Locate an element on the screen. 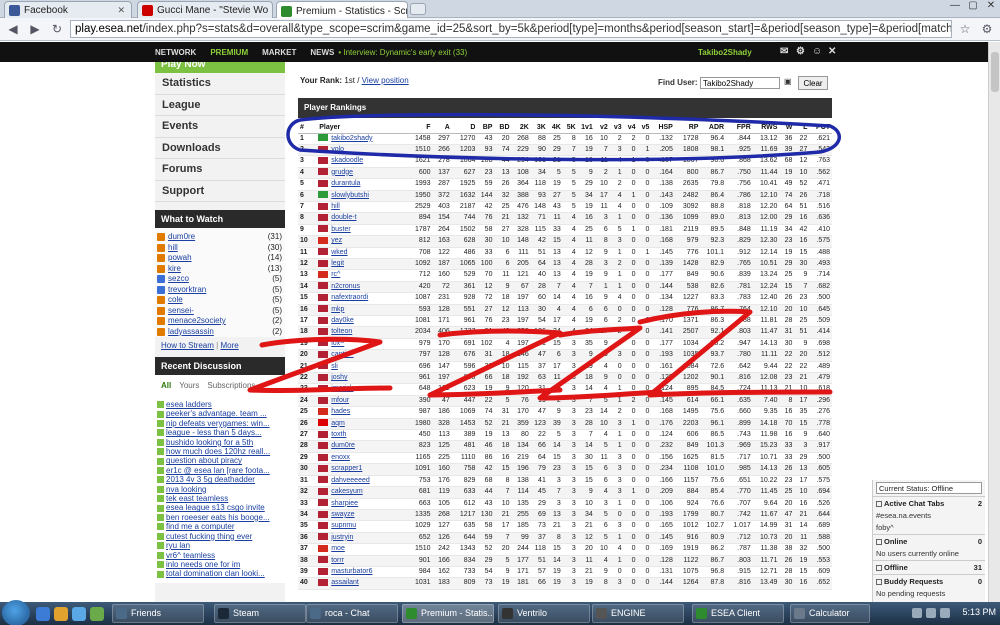 This screenshot has height=625, width=1000. stream-item: sezco (5) is located at coordinates (219, 279).